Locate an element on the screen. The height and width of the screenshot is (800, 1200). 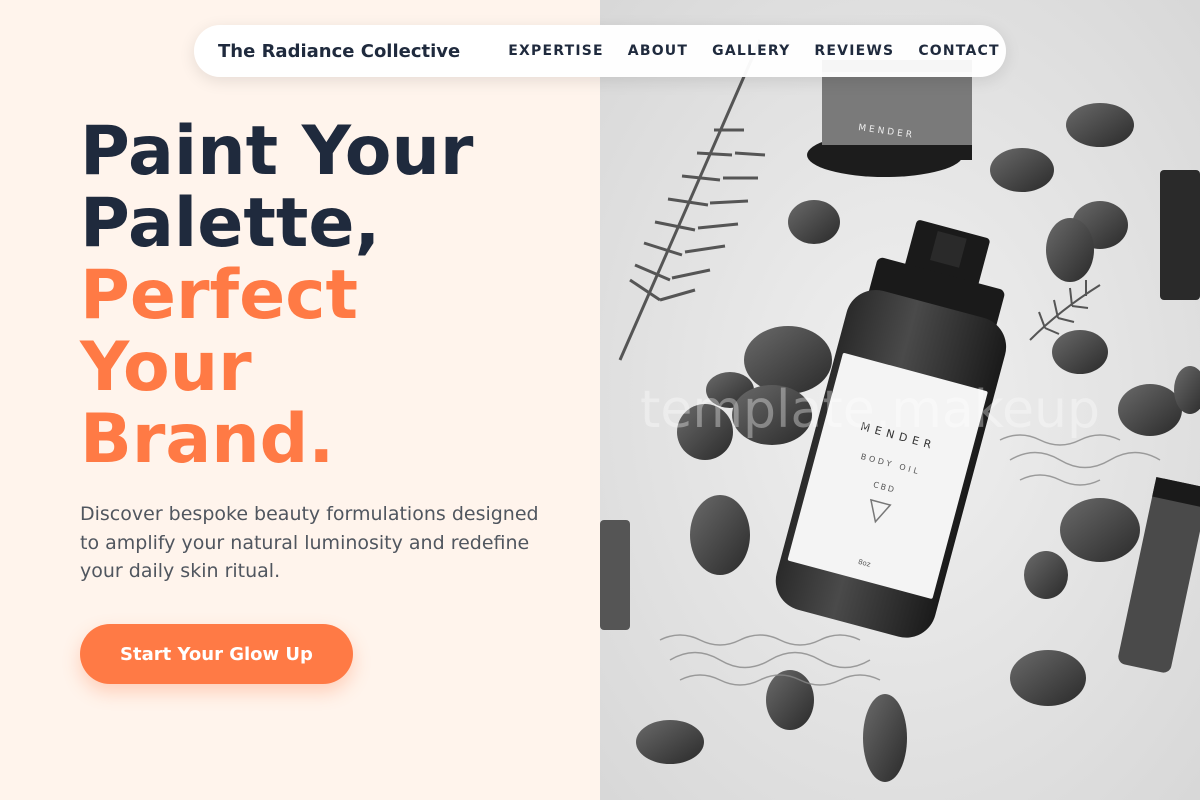
nav-link-contact: CONTACT is located at coordinates (958, 51).